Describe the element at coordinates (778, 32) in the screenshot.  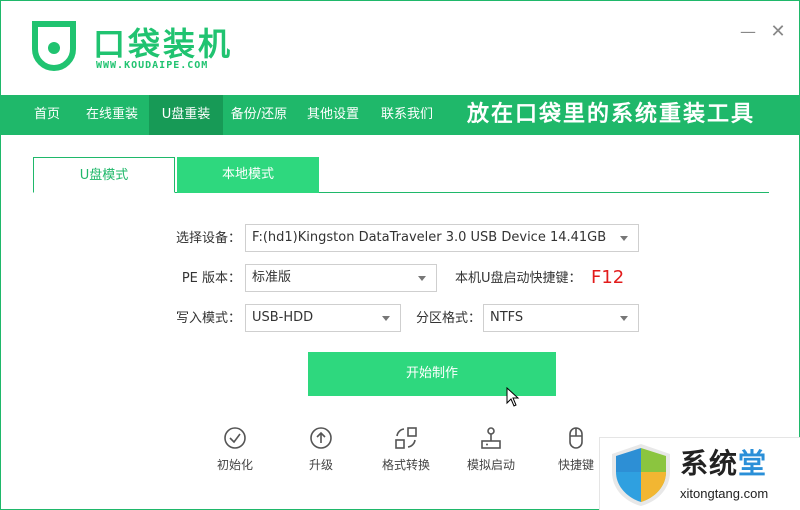
I see `close-button: ✕` at that location.